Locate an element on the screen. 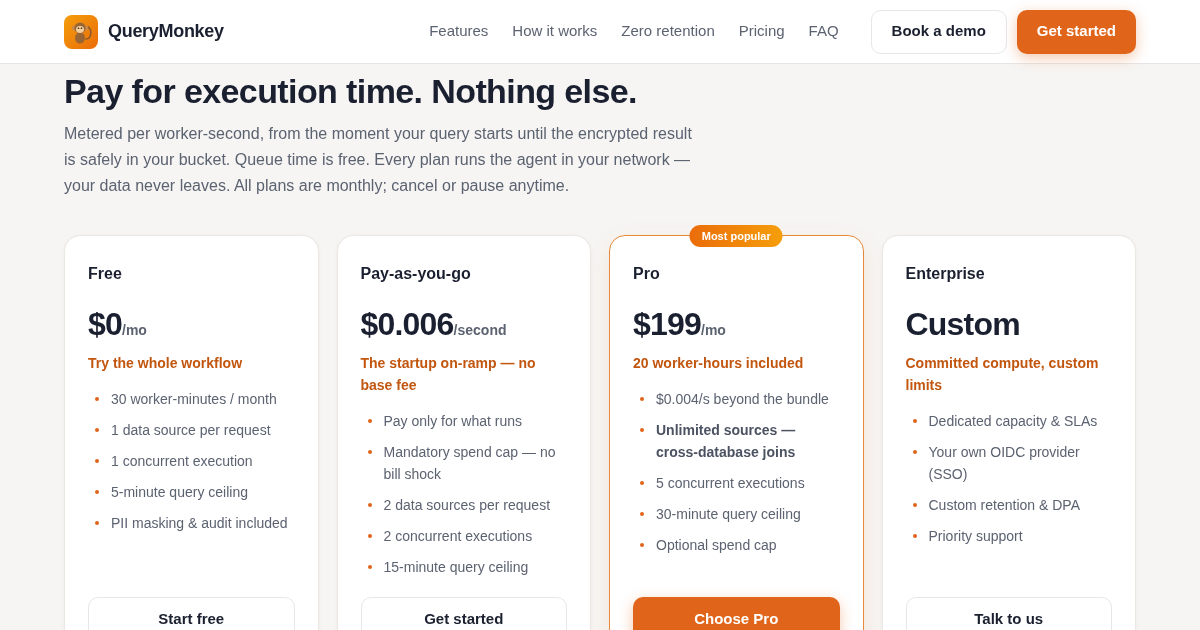 The width and height of the screenshot is (1200, 630). plan-button: Get started is located at coordinates (463, 613).